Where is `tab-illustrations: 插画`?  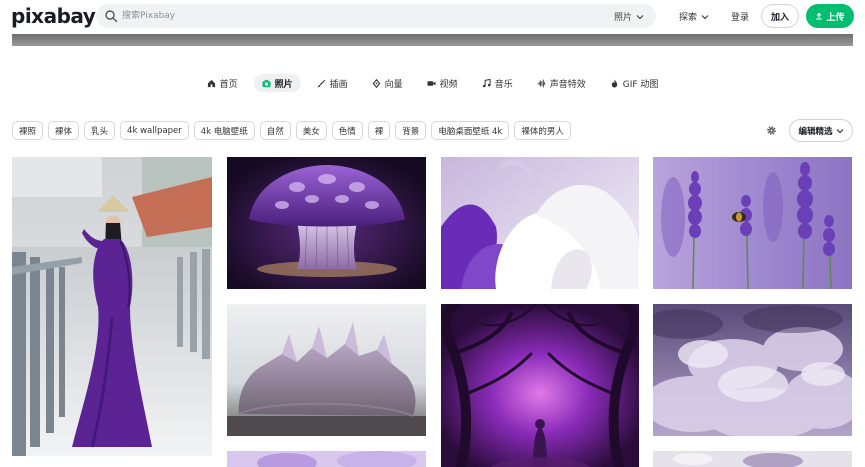 tab-illustrations: 插画 is located at coordinates (332, 83).